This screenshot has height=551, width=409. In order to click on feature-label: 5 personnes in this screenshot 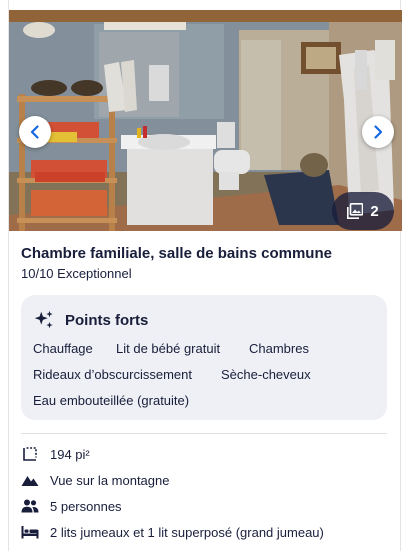, I will do `click(86, 506)`.